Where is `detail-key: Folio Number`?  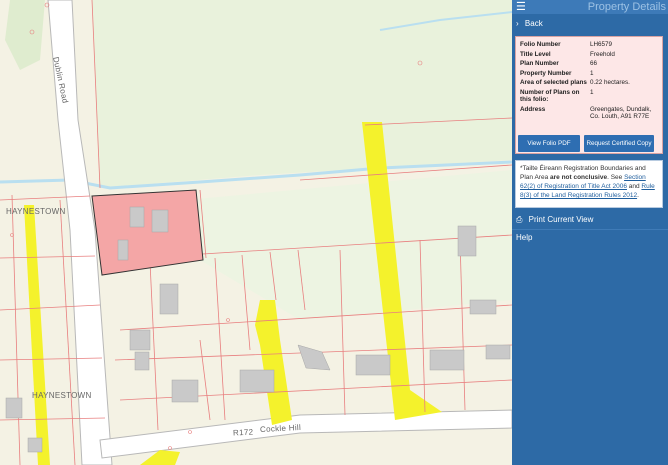 detail-key: Folio Number is located at coordinates (540, 44).